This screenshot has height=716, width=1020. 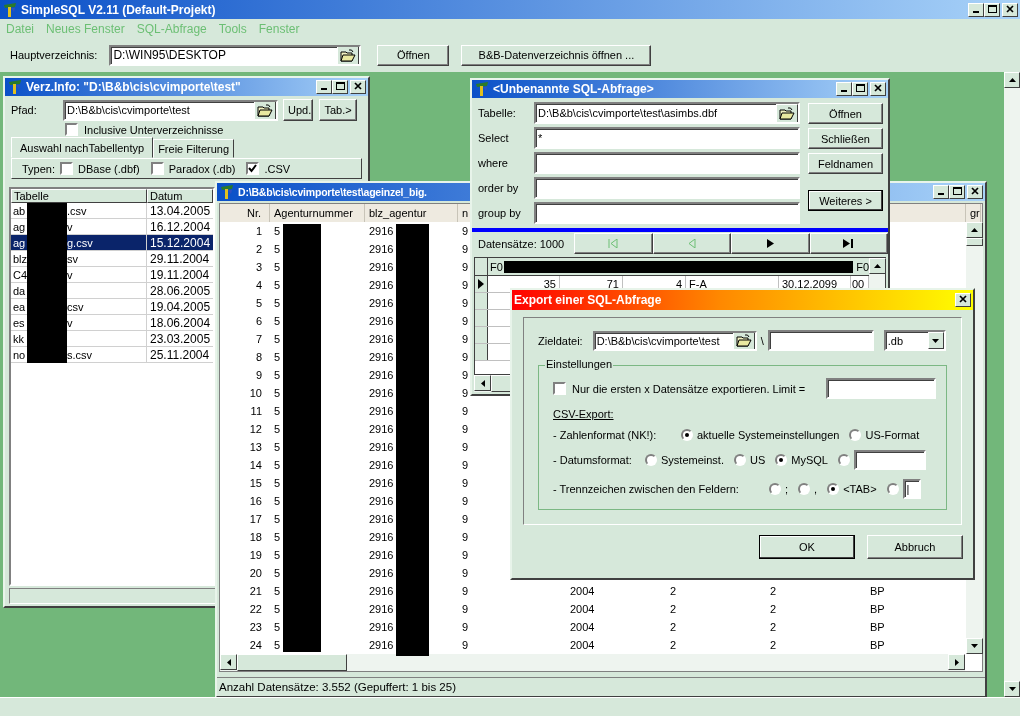 What do you see at coordinates (194, 148) in the screenshot?
I see `tab: Freie Filterung` at bounding box center [194, 148].